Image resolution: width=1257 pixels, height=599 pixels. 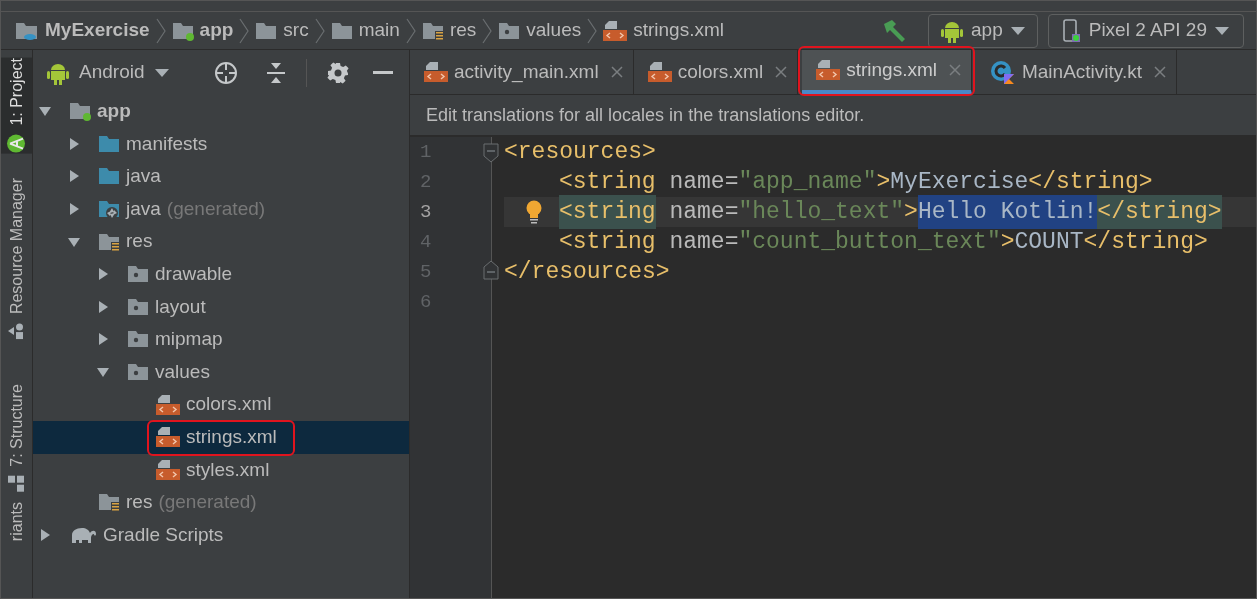 What do you see at coordinates (163, 534) in the screenshot?
I see `tree-label: Gradle Scripts` at bounding box center [163, 534].